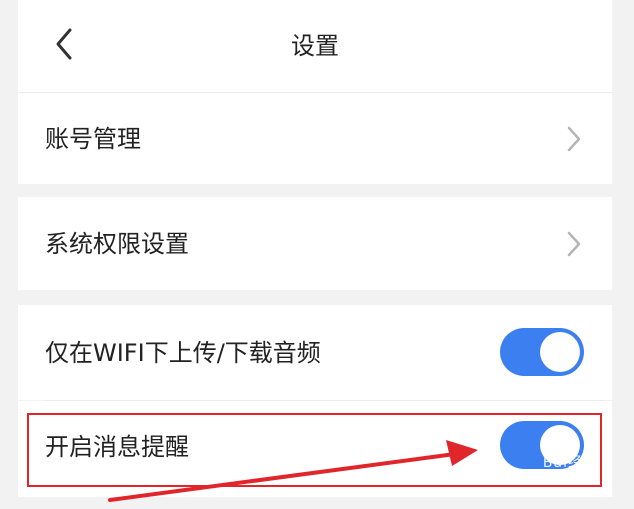  I want to click on watermark-url: jingyan.baidu.com, so click(547, 475).